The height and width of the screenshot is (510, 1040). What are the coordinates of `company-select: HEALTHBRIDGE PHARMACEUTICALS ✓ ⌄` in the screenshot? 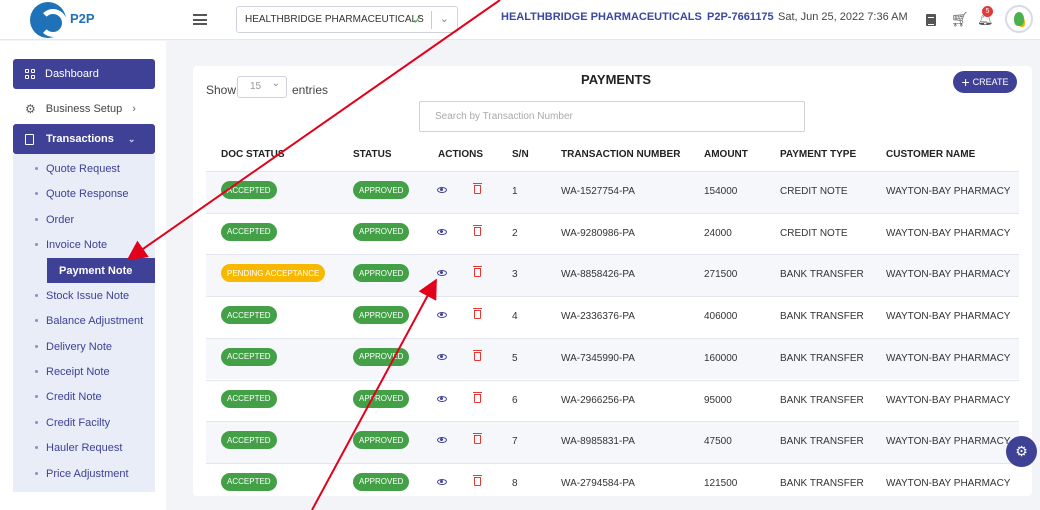 It's located at (347, 19).